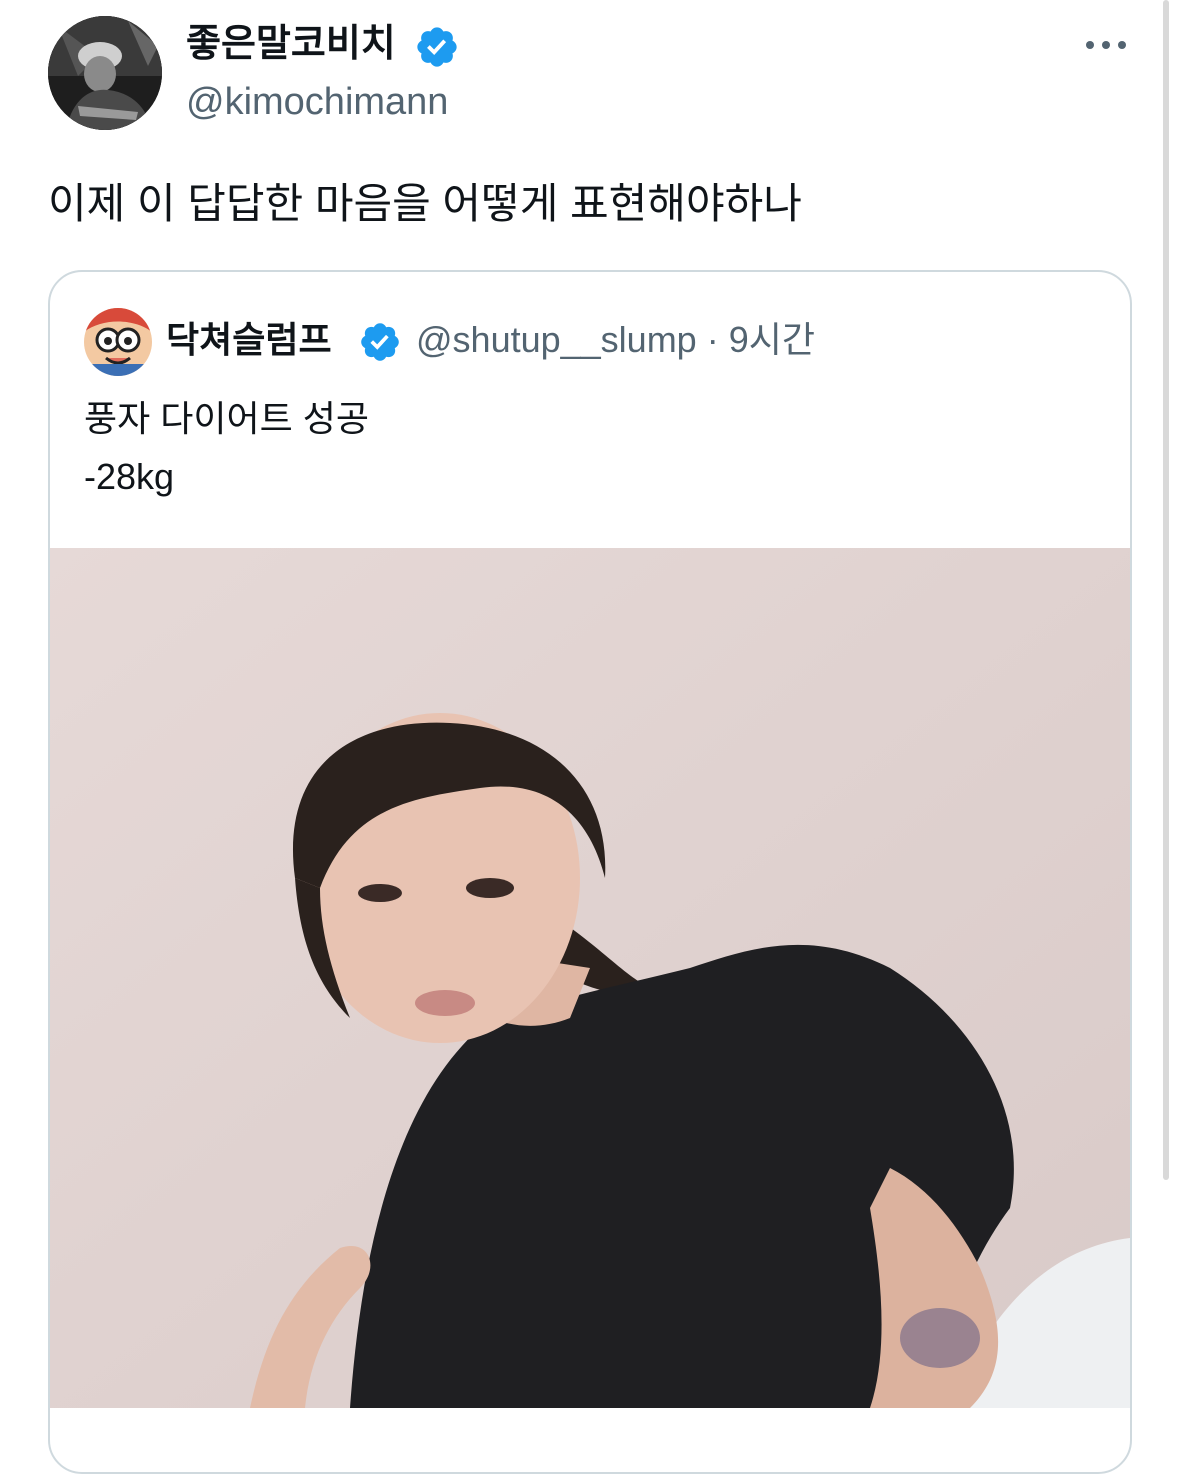 This screenshot has height=1474, width=1179. I want to click on quoted-author-display-name: 닥쳐슬럼프, so click(249, 339).